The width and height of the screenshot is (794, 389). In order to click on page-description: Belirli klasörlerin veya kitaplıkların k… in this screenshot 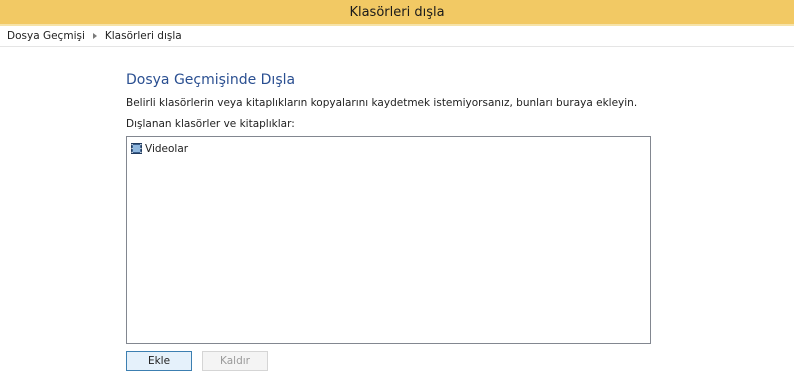, I will do `click(382, 103)`.